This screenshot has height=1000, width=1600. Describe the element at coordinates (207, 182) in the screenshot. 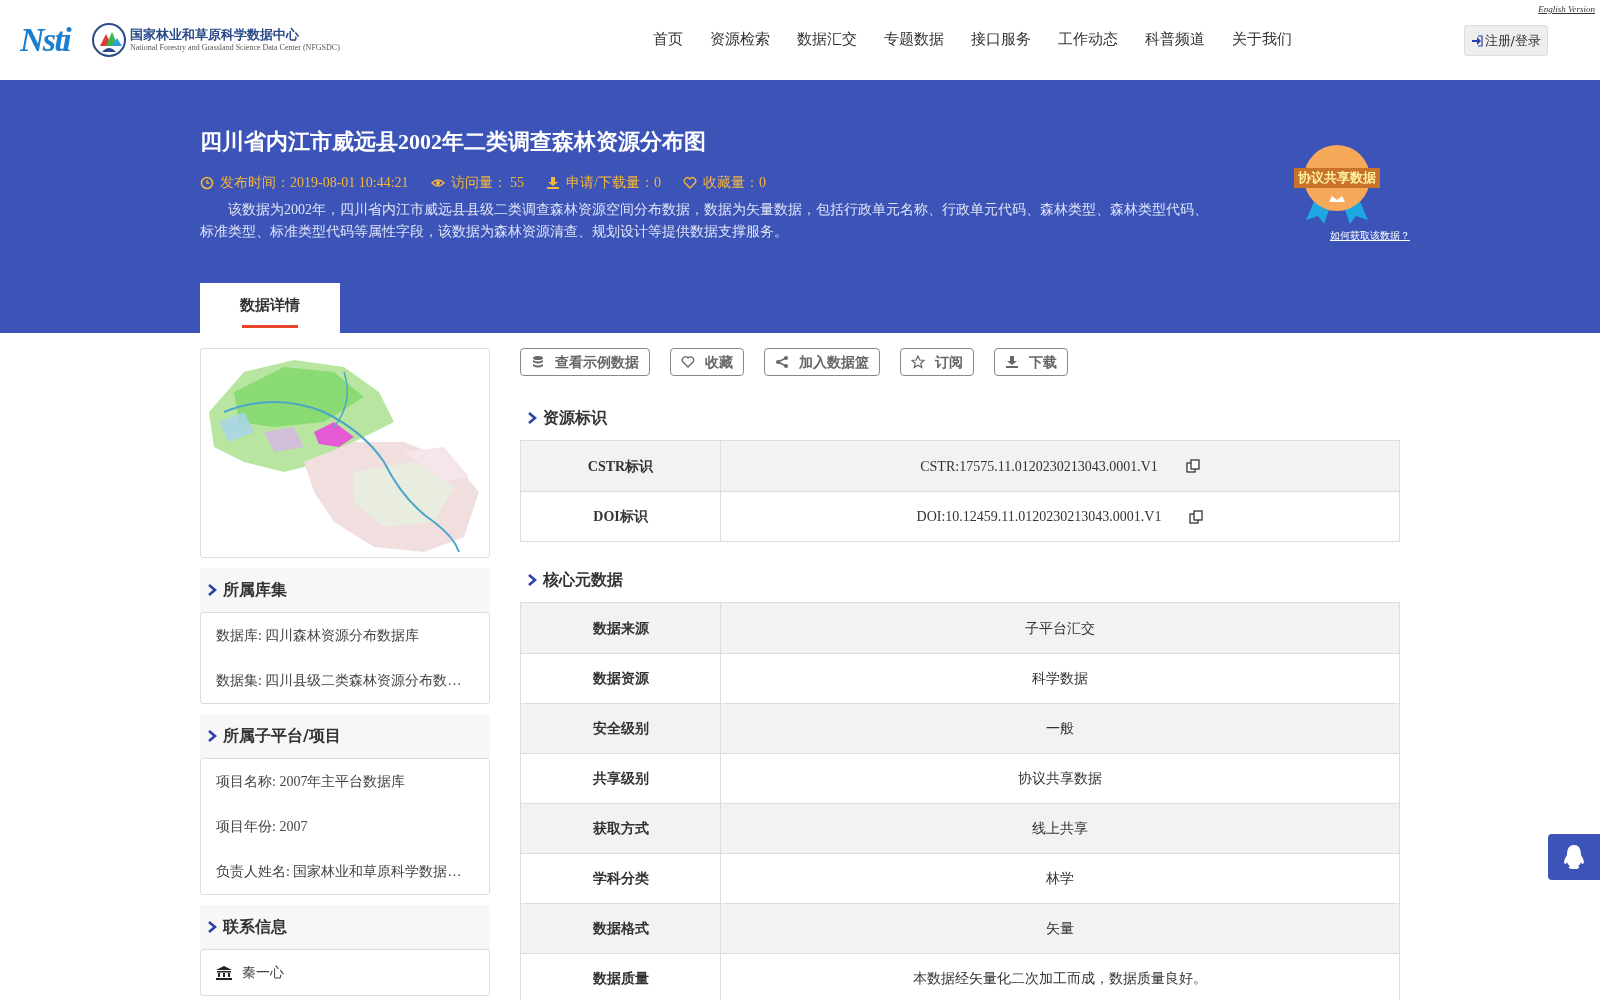

I see `clock-icon` at that location.